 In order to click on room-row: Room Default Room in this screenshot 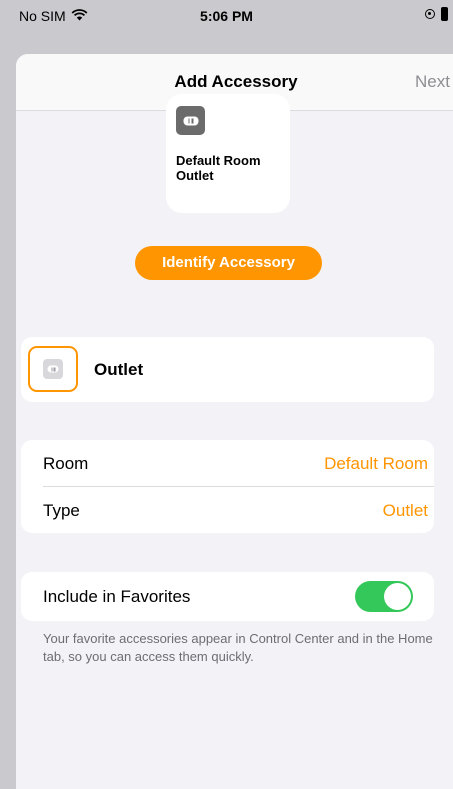, I will do `click(227, 463)`.